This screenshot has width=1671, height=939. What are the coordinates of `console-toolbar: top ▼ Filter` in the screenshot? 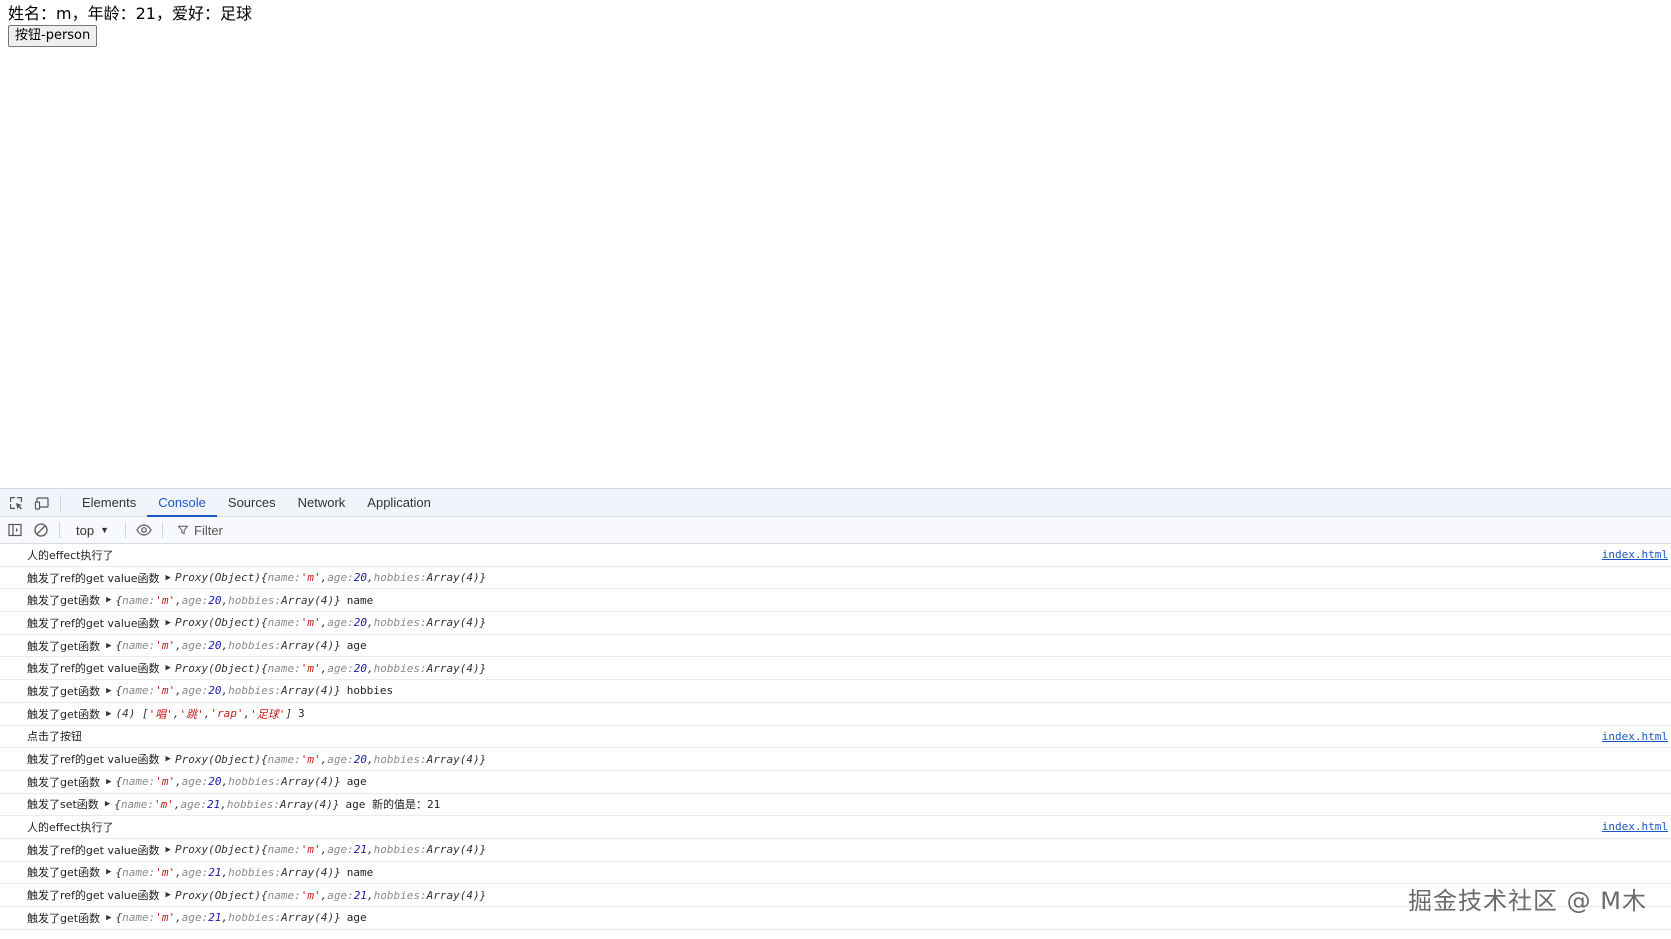 It's located at (835, 530).